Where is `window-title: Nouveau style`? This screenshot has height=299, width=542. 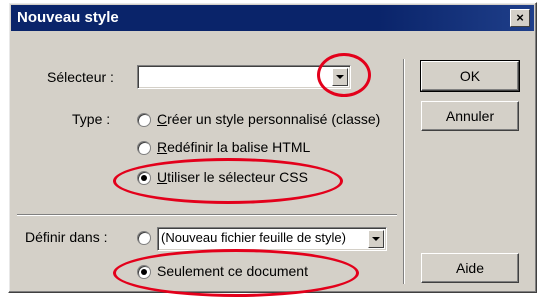 window-title: Nouveau style is located at coordinates (68, 17).